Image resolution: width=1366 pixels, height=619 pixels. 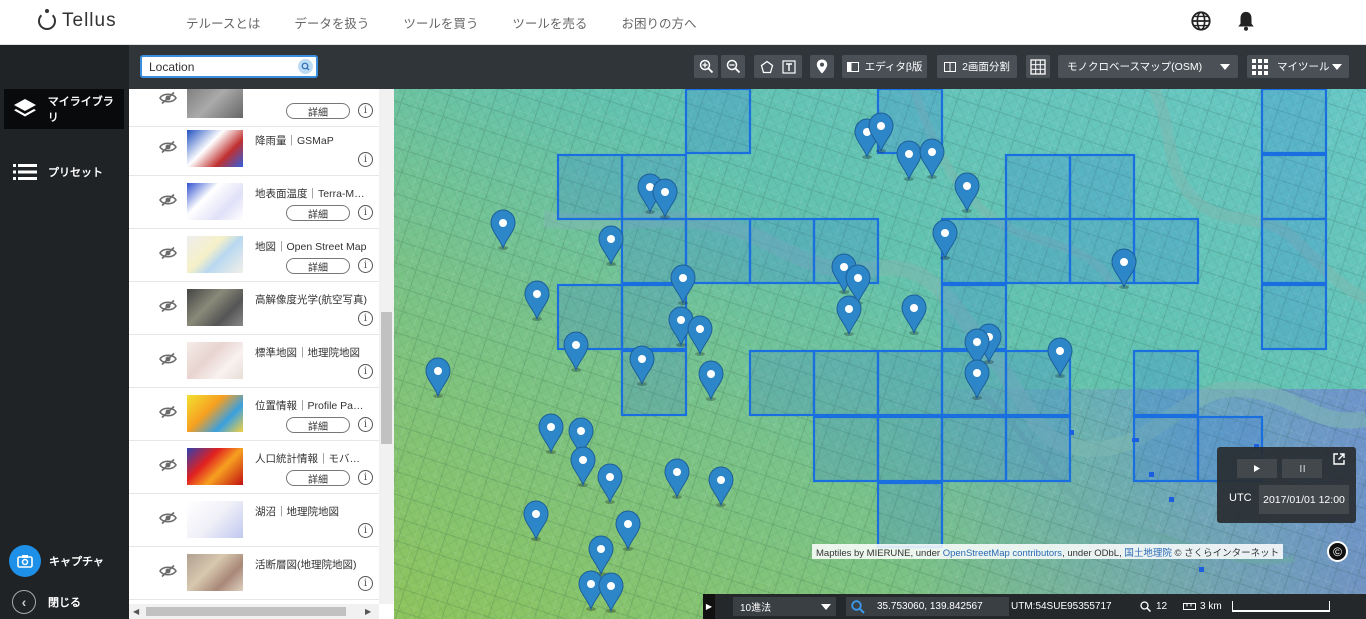 What do you see at coordinates (1339, 459) in the screenshot?
I see `popout-icon` at bounding box center [1339, 459].